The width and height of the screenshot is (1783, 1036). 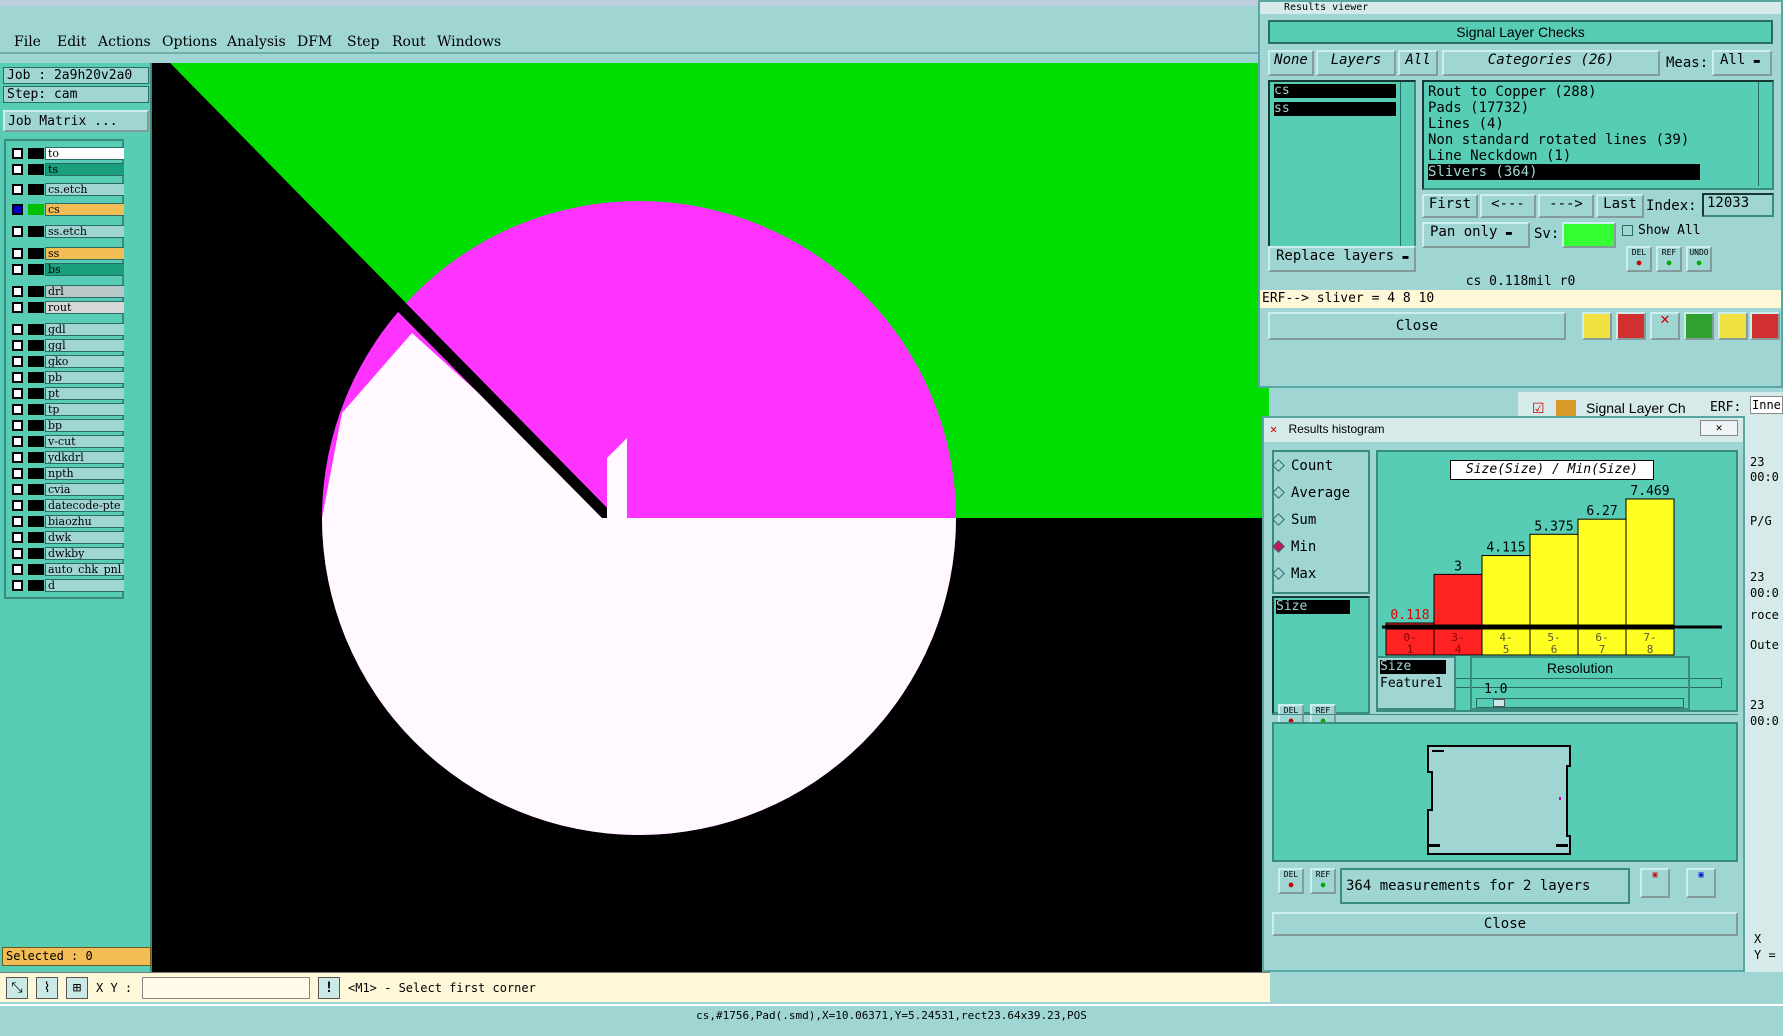 I want to click on layer-row: ts, so click(x=68, y=169).